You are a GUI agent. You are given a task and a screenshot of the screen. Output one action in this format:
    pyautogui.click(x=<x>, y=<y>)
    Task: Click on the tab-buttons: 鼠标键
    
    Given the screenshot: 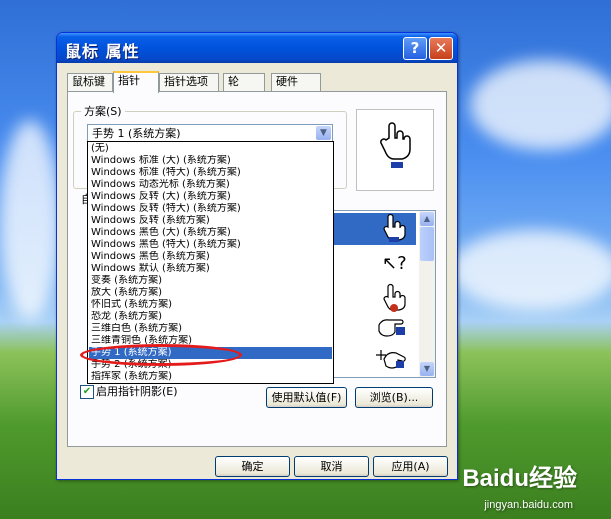 What is the action you would take?
    pyautogui.click(x=90, y=82)
    